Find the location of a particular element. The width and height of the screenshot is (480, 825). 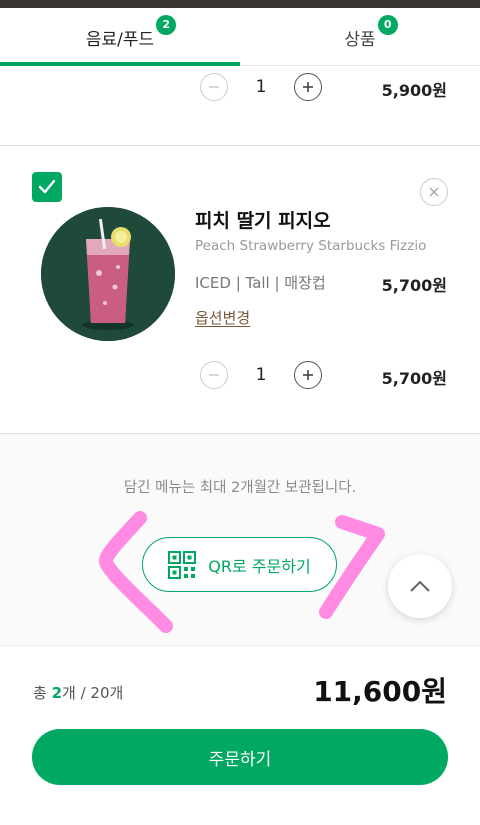

product-name-en: Peach Strawberry Starbucks Fizzio is located at coordinates (311, 246).